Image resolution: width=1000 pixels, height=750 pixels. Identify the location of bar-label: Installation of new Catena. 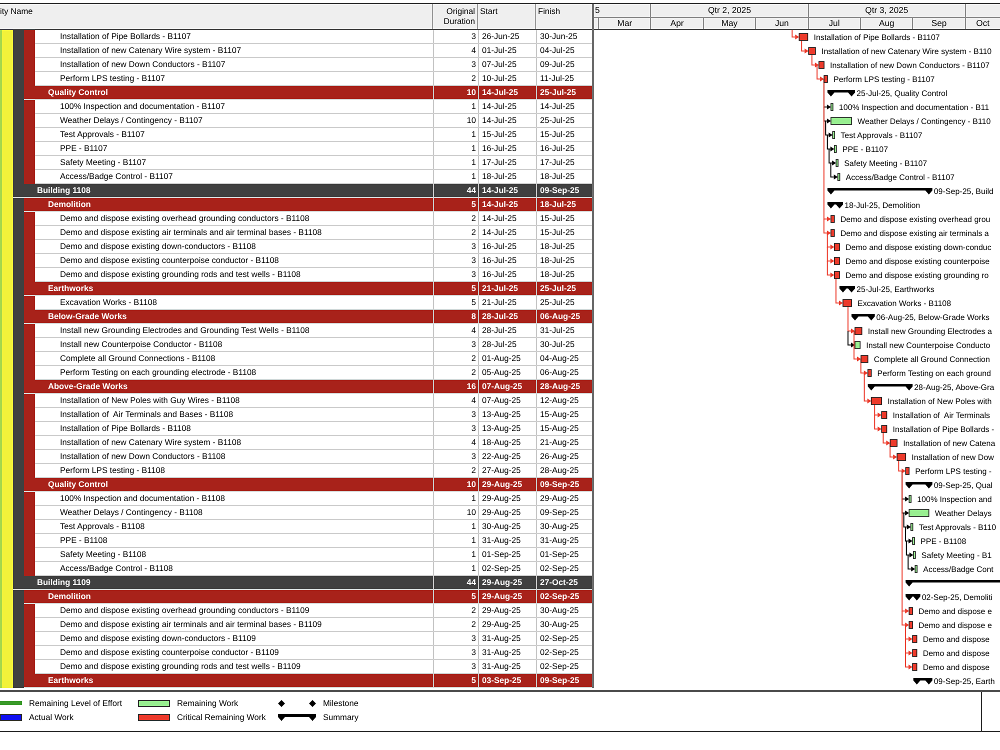
(949, 443).